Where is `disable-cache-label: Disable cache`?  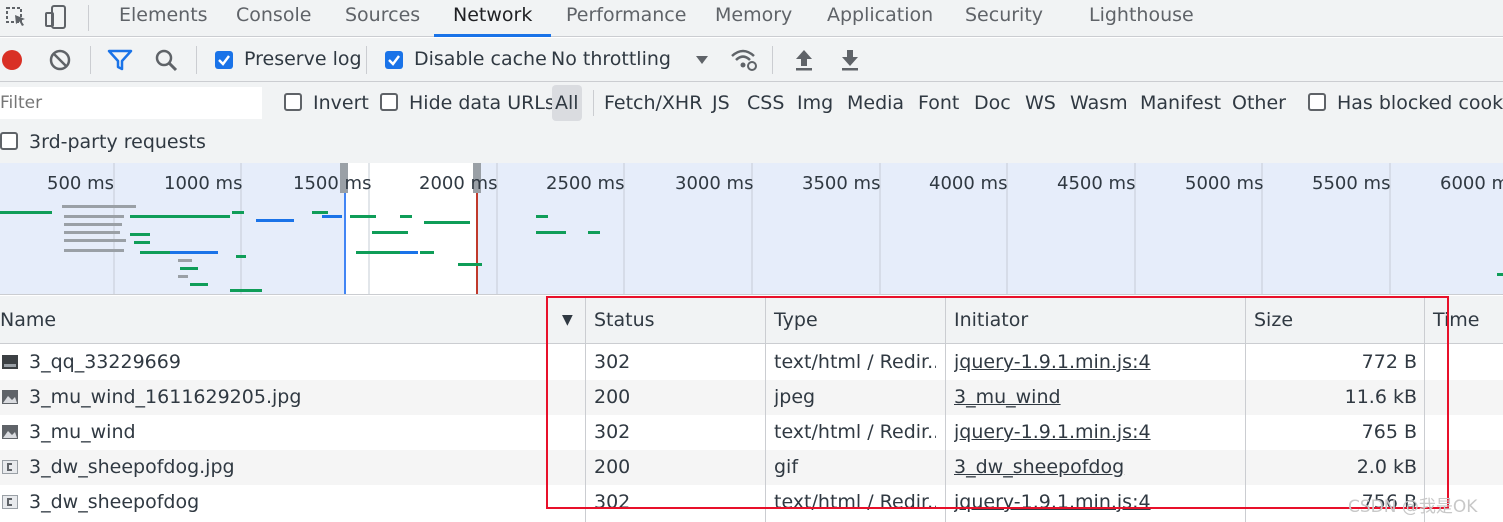 disable-cache-label: Disable cache is located at coordinates (480, 59).